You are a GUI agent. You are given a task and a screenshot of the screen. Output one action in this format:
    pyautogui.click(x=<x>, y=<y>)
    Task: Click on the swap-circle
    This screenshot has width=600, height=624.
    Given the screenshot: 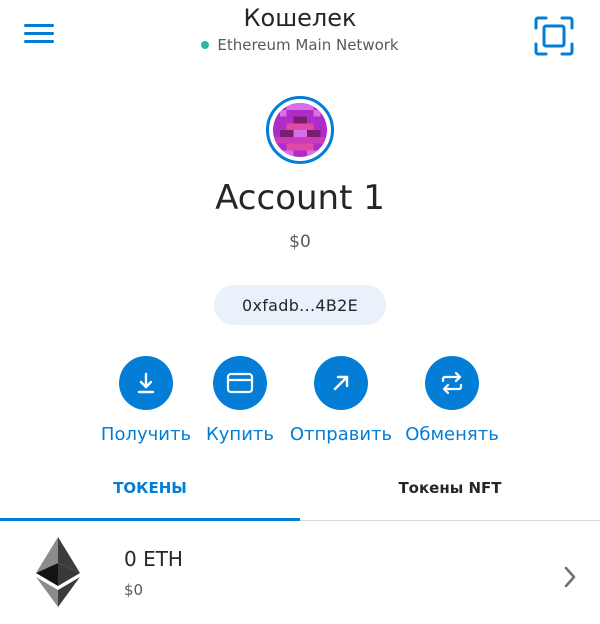 What is the action you would take?
    pyautogui.click(x=452, y=383)
    